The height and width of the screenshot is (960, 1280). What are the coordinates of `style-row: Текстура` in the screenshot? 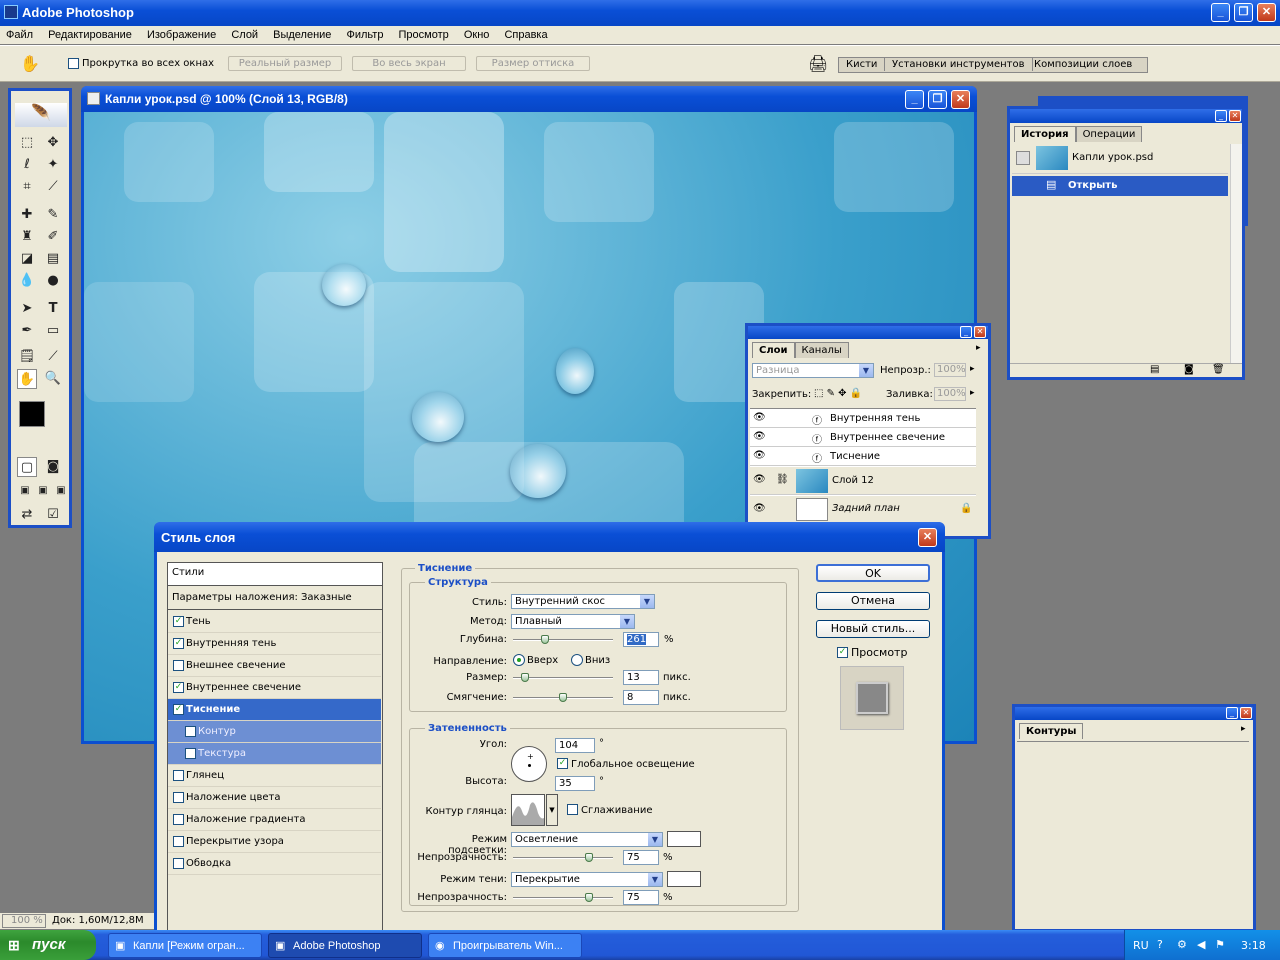 It's located at (274, 754).